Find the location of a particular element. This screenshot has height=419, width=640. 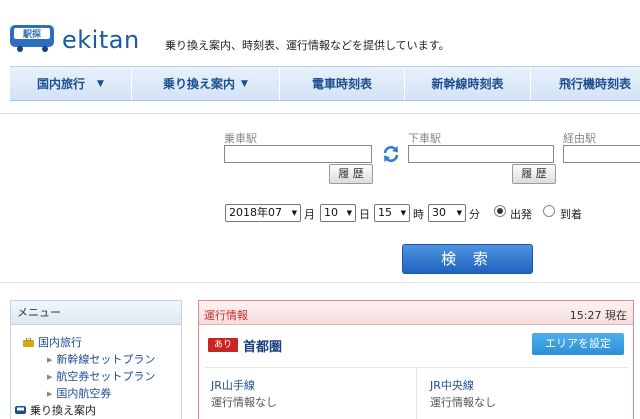

minute-unit: 分 is located at coordinates (474, 214).